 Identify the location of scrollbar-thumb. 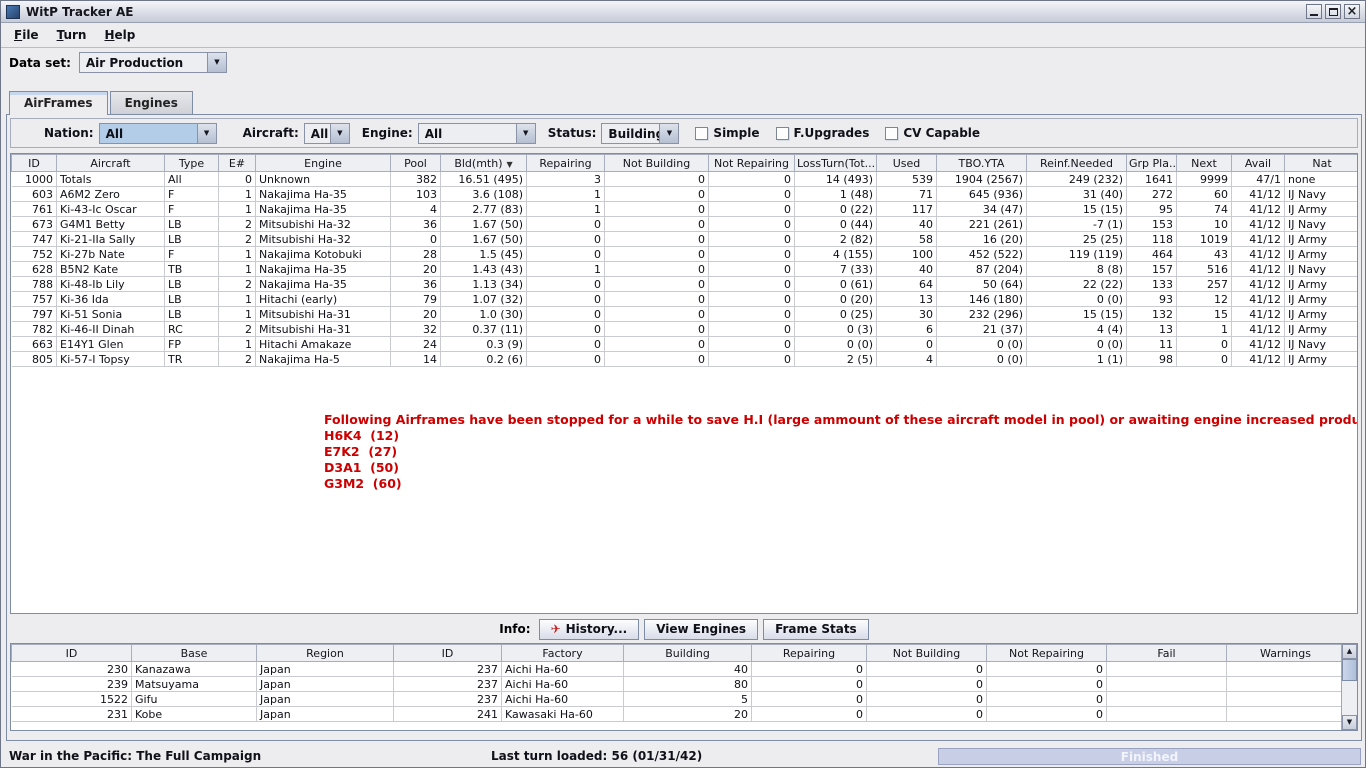
(1349, 670).